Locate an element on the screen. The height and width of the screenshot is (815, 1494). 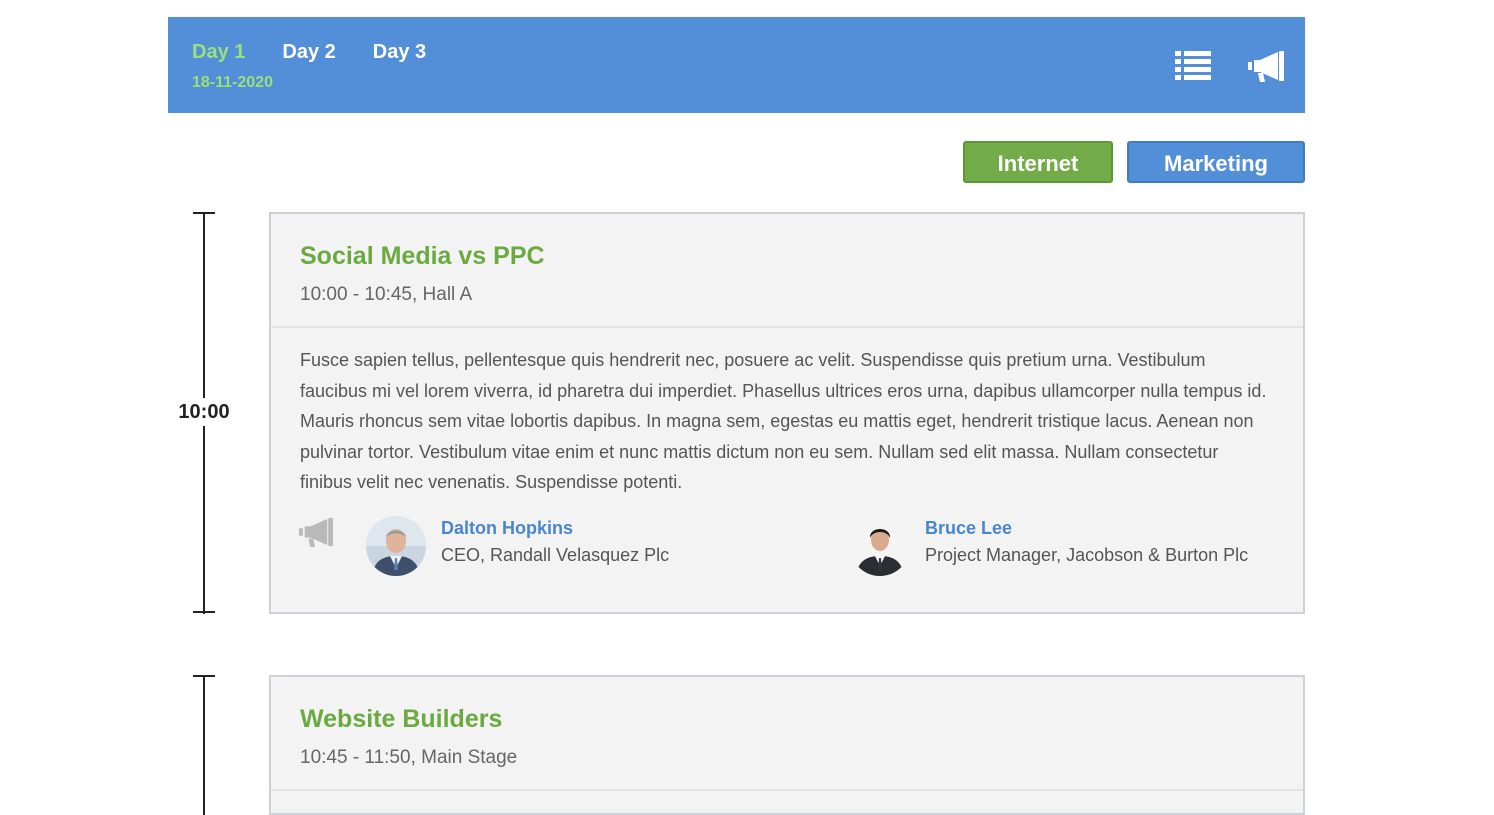
tag-internet-button: Internet is located at coordinates (1038, 162).